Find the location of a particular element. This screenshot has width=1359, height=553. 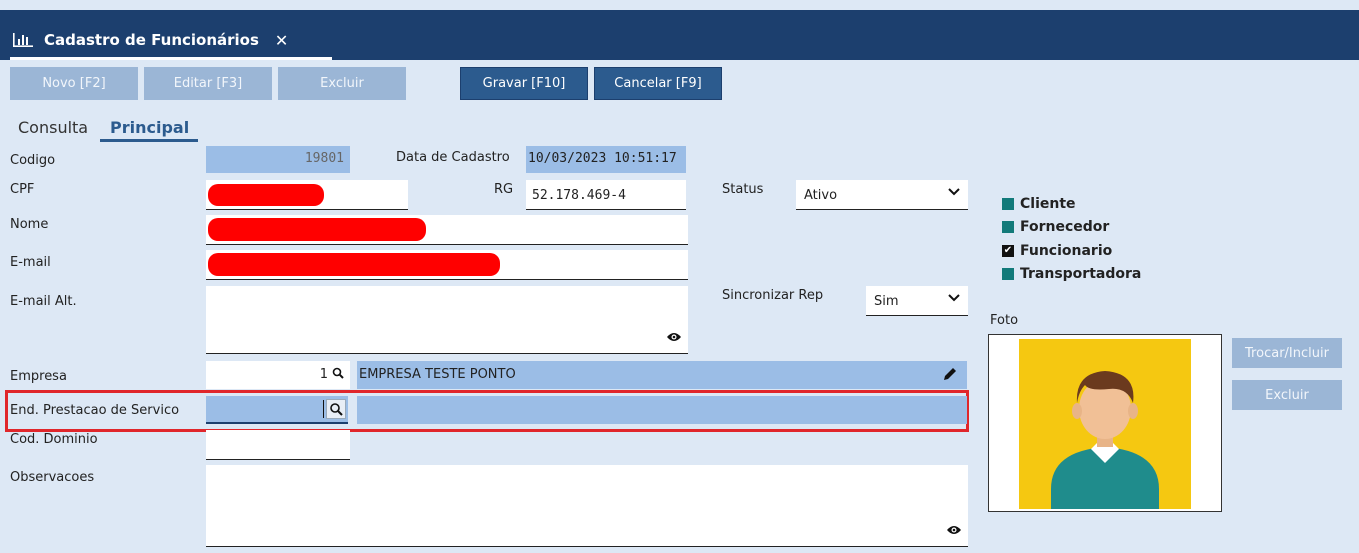

tab-underline is located at coordinates (171, 58).